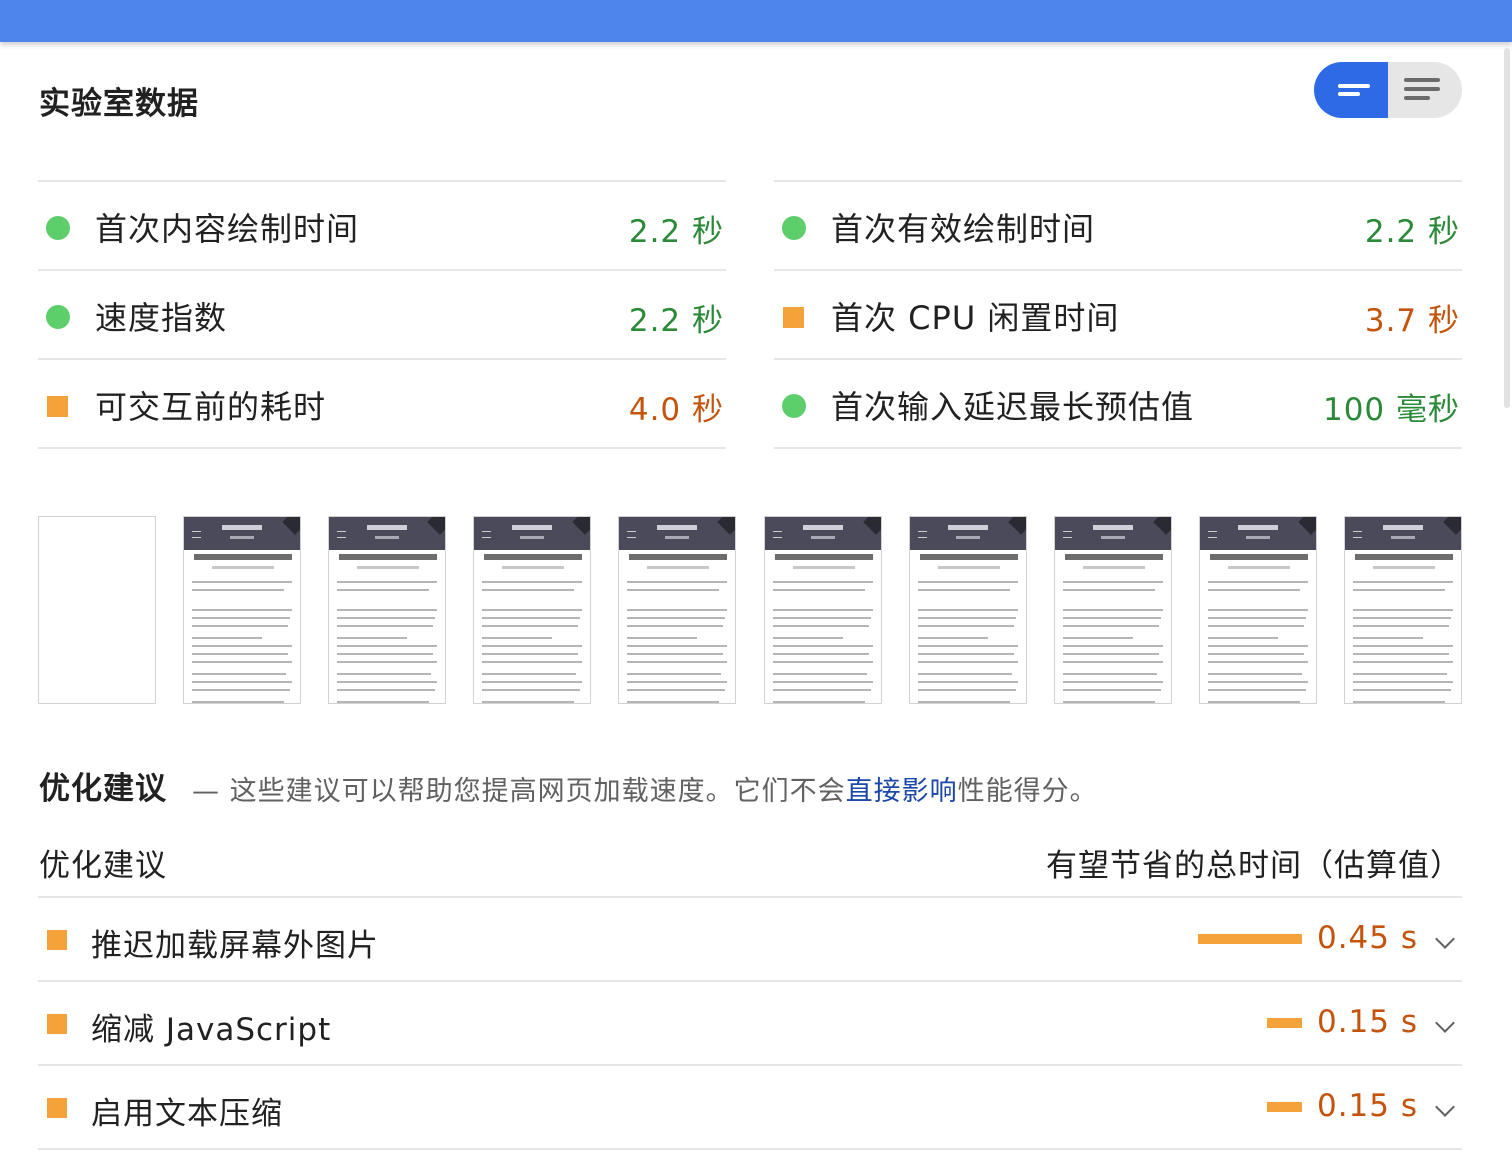  What do you see at coordinates (382, 403) in the screenshot?
I see `metric-row: 可交互前的耗时 4.0 秒` at bounding box center [382, 403].